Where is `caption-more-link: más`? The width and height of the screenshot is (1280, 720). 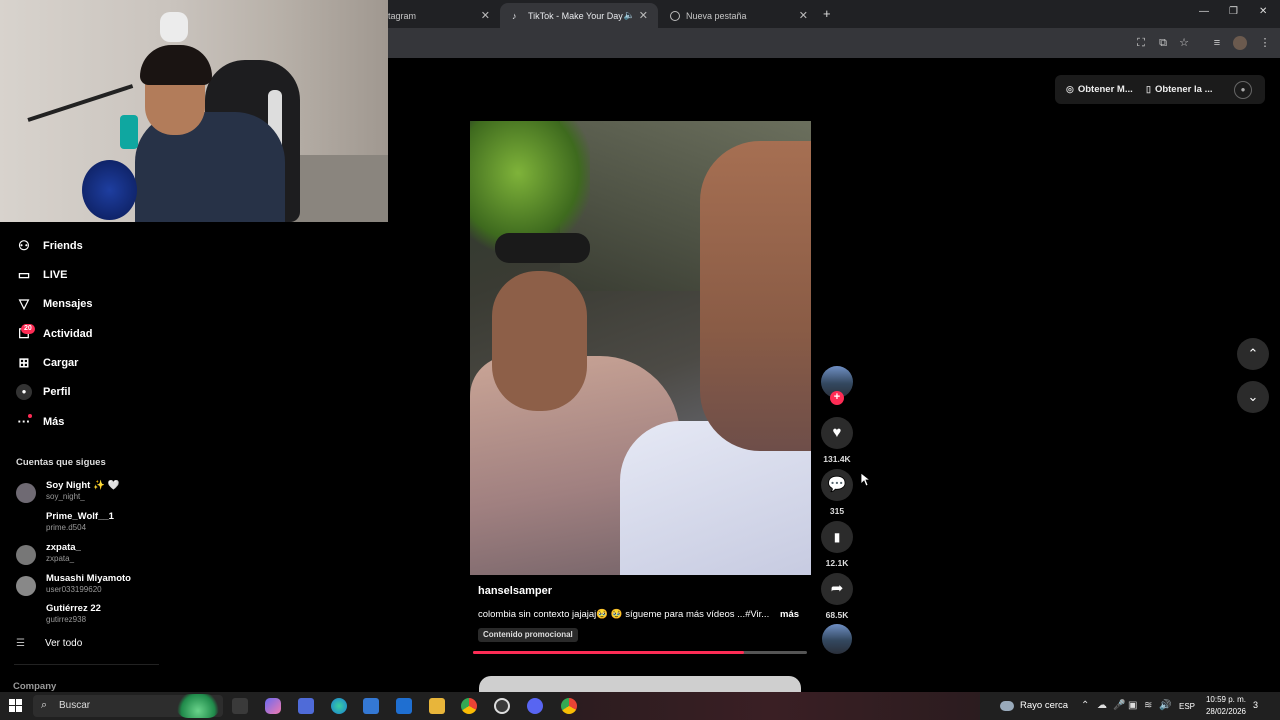 caption-more-link: más is located at coordinates (789, 614).